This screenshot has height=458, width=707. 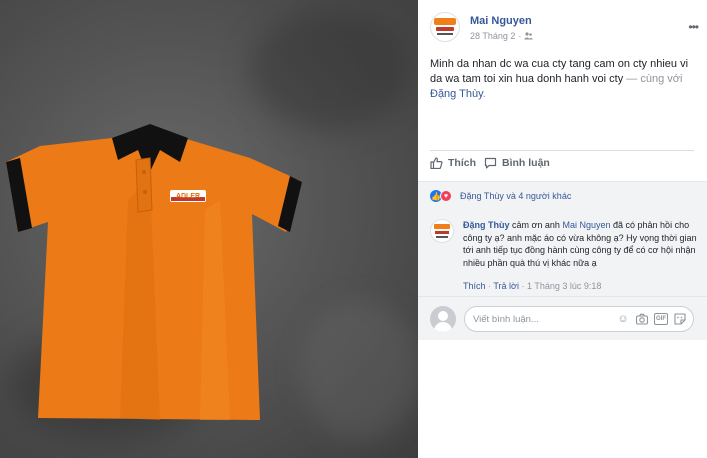 What do you see at coordinates (536, 225) in the screenshot?
I see `comment-text-before: cảm ơn anh` at bounding box center [536, 225].